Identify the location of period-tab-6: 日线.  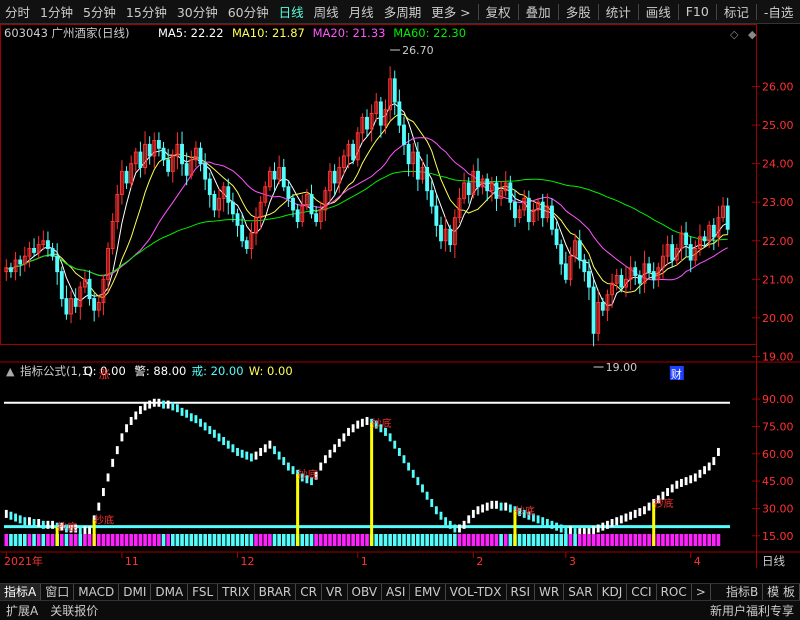
(291, 11).